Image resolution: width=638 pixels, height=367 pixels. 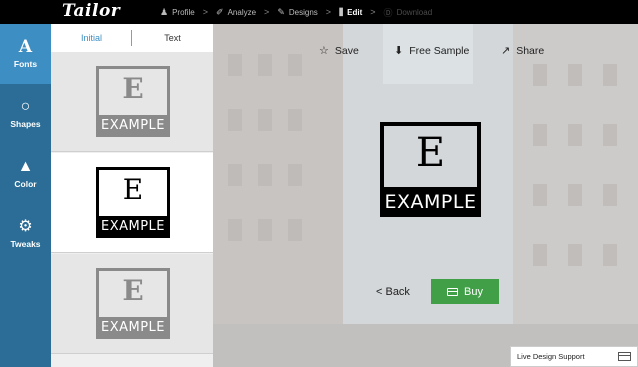 What do you see at coordinates (414, 12) in the screenshot?
I see `step-label: Download` at bounding box center [414, 12].